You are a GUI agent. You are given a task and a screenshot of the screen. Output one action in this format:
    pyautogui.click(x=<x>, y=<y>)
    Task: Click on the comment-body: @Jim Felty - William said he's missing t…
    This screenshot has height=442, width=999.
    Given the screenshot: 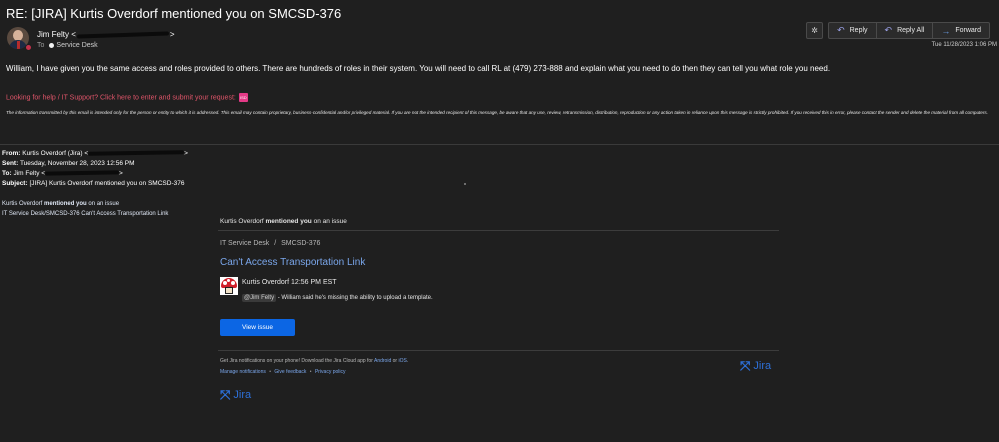 What is the action you would take?
    pyautogui.click(x=337, y=298)
    